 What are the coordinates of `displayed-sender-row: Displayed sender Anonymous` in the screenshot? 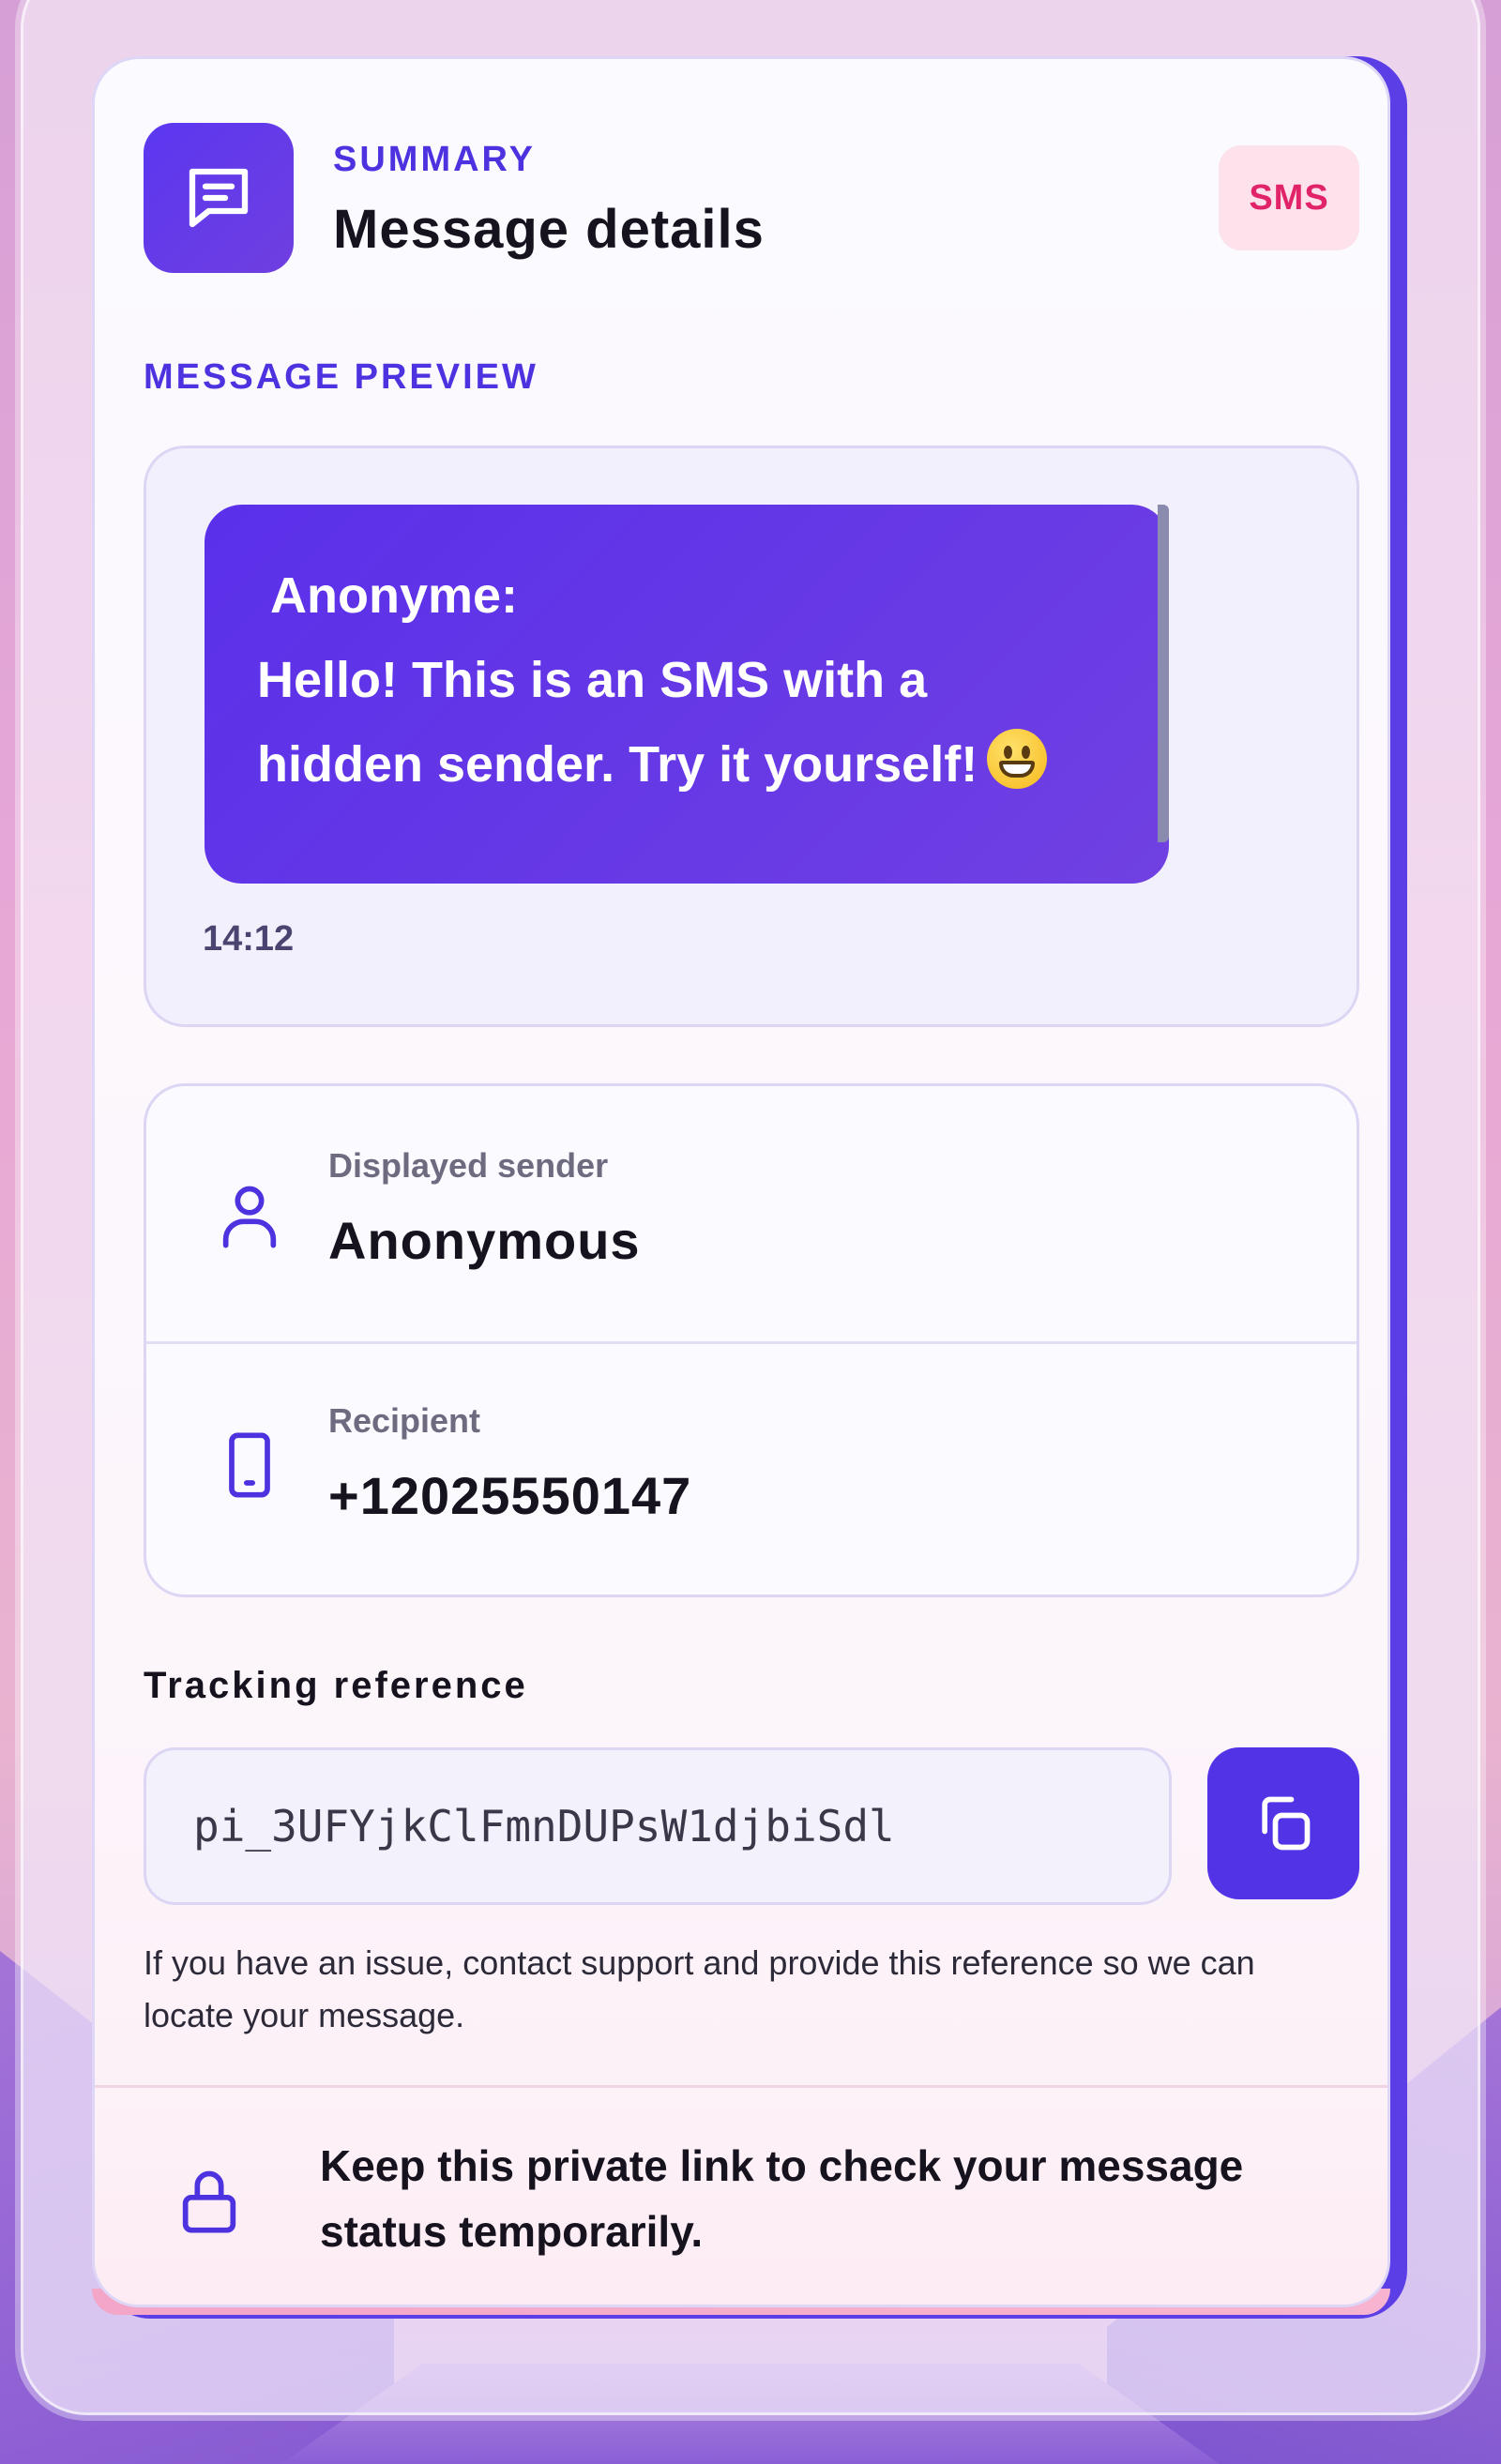 It's located at (751, 1215).